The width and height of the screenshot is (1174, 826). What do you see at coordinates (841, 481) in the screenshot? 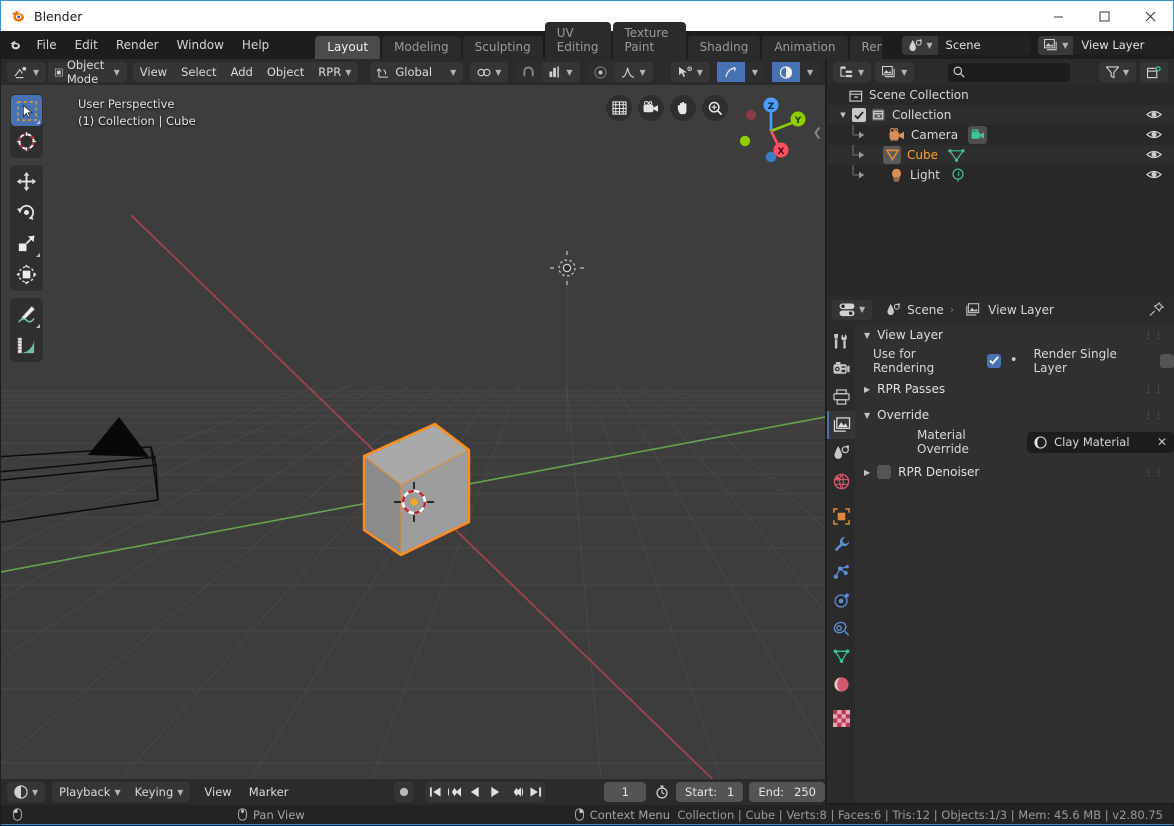
I see `world-tab` at bounding box center [841, 481].